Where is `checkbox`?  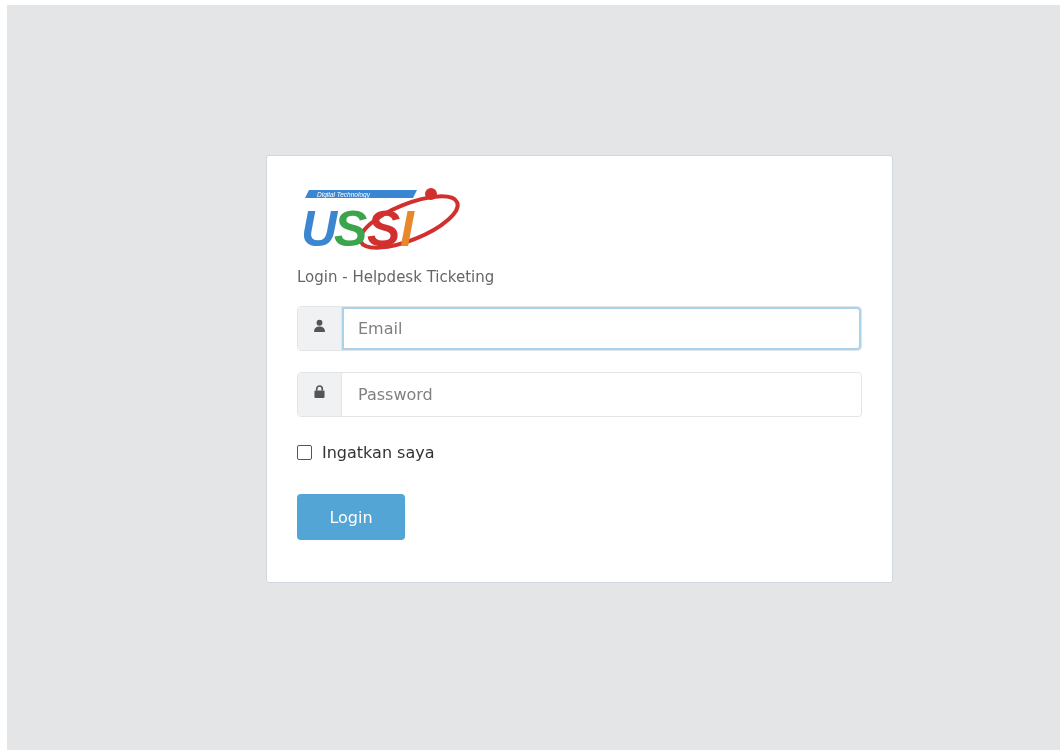
checkbox is located at coordinates (304, 452).